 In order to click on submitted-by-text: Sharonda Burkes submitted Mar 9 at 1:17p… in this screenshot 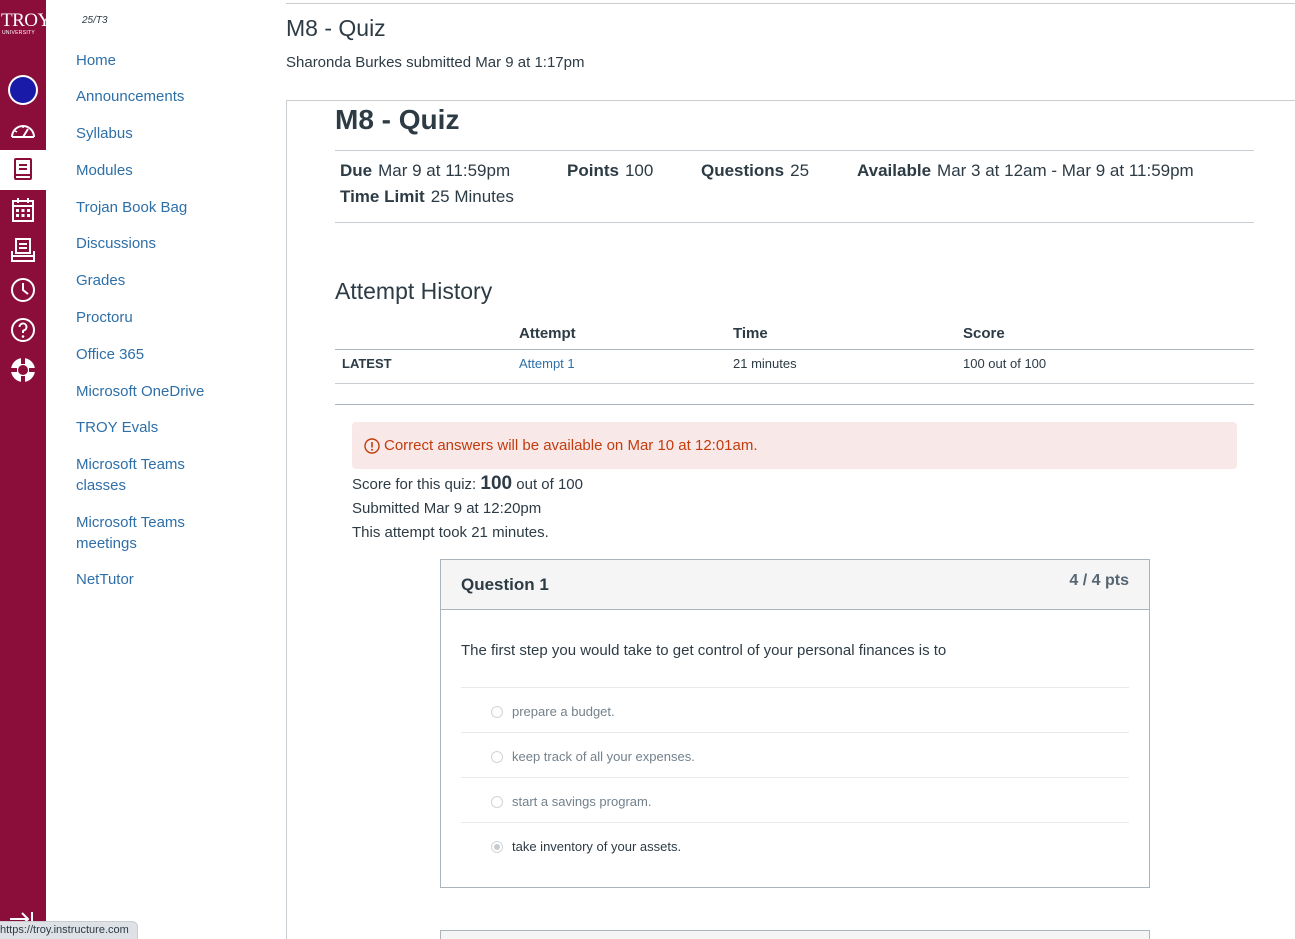, I will do `click(435, 62)`.